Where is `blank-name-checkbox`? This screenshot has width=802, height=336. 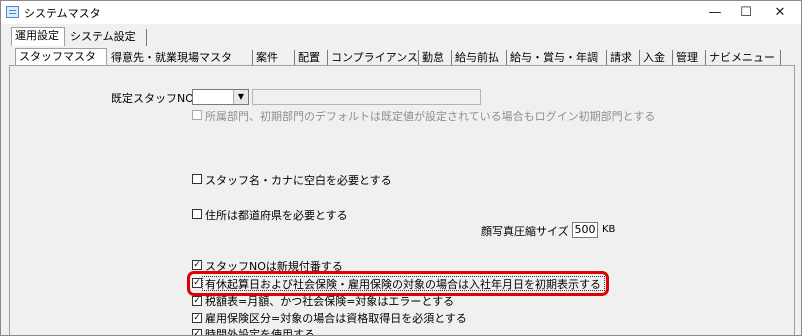 blank-name-checkbox is located at coordinates (197, 179).